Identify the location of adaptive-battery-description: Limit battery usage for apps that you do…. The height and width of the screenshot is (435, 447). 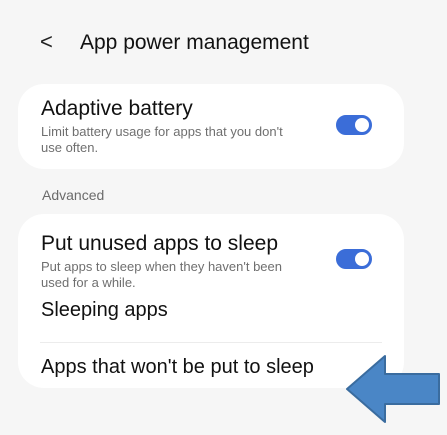
(162, 139).